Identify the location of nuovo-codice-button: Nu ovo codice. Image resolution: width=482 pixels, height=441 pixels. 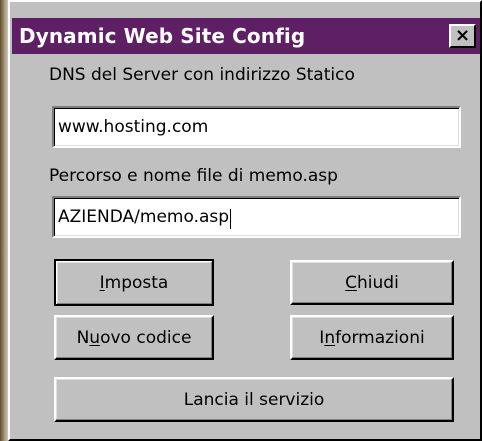
(134, 337).